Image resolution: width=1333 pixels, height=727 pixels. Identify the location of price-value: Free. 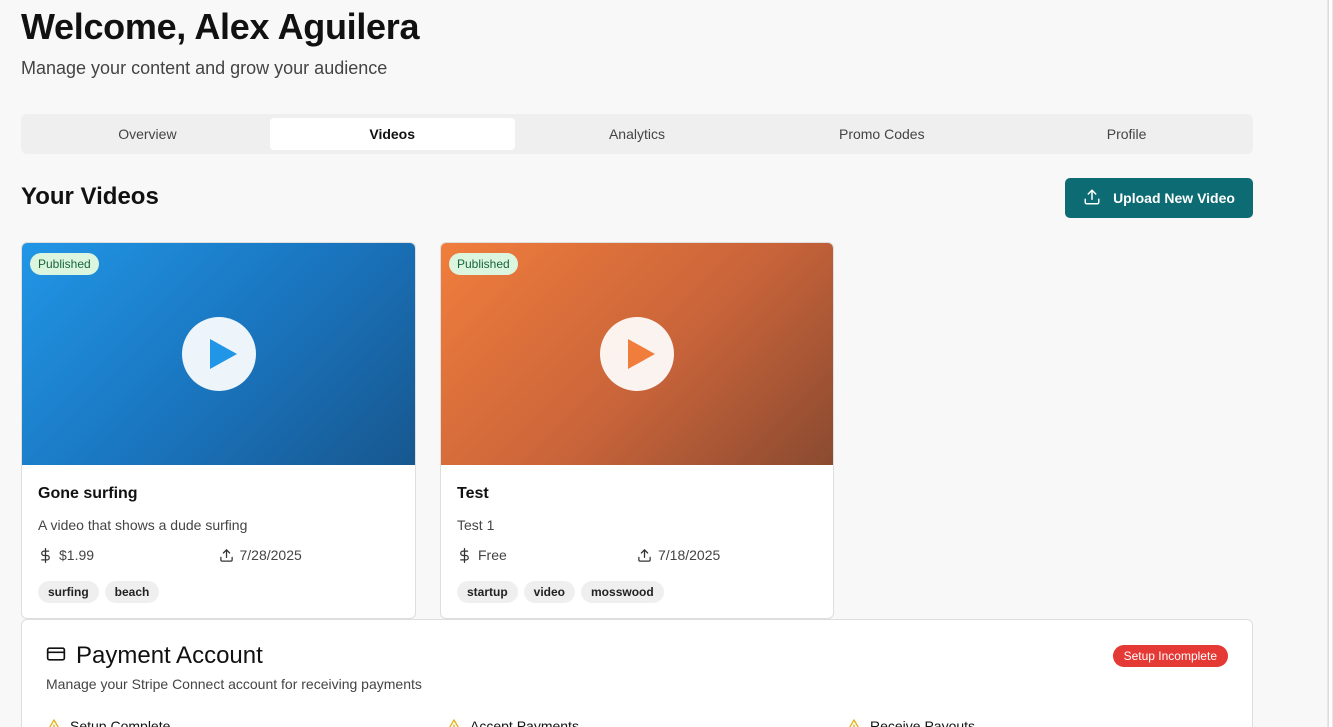
(492, 555).